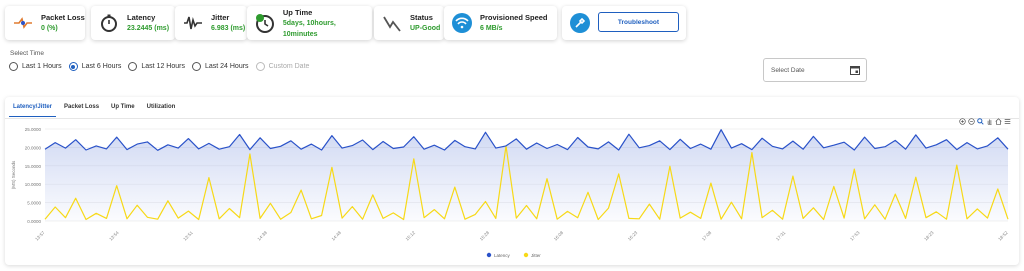 The width and height of the screenshot is (1024, 271). Describe the element at coordinates (63, 17) in the screenshot. I see `packet-loss-label: Packet Loss` at that location.